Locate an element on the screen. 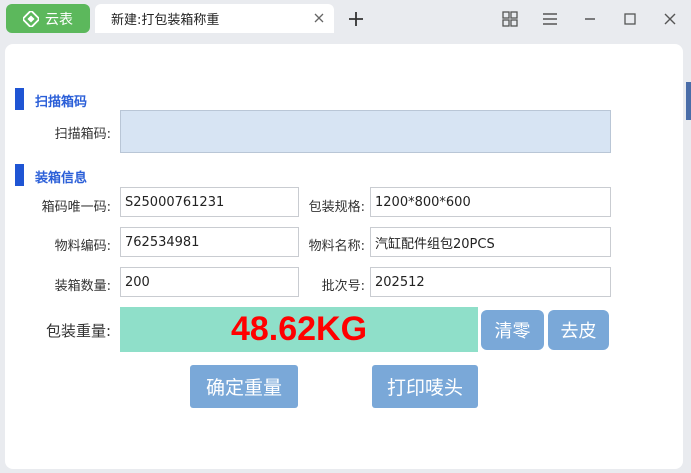  scan-box-code-label: 扫描箱码: is located at coordinates (82, 134).